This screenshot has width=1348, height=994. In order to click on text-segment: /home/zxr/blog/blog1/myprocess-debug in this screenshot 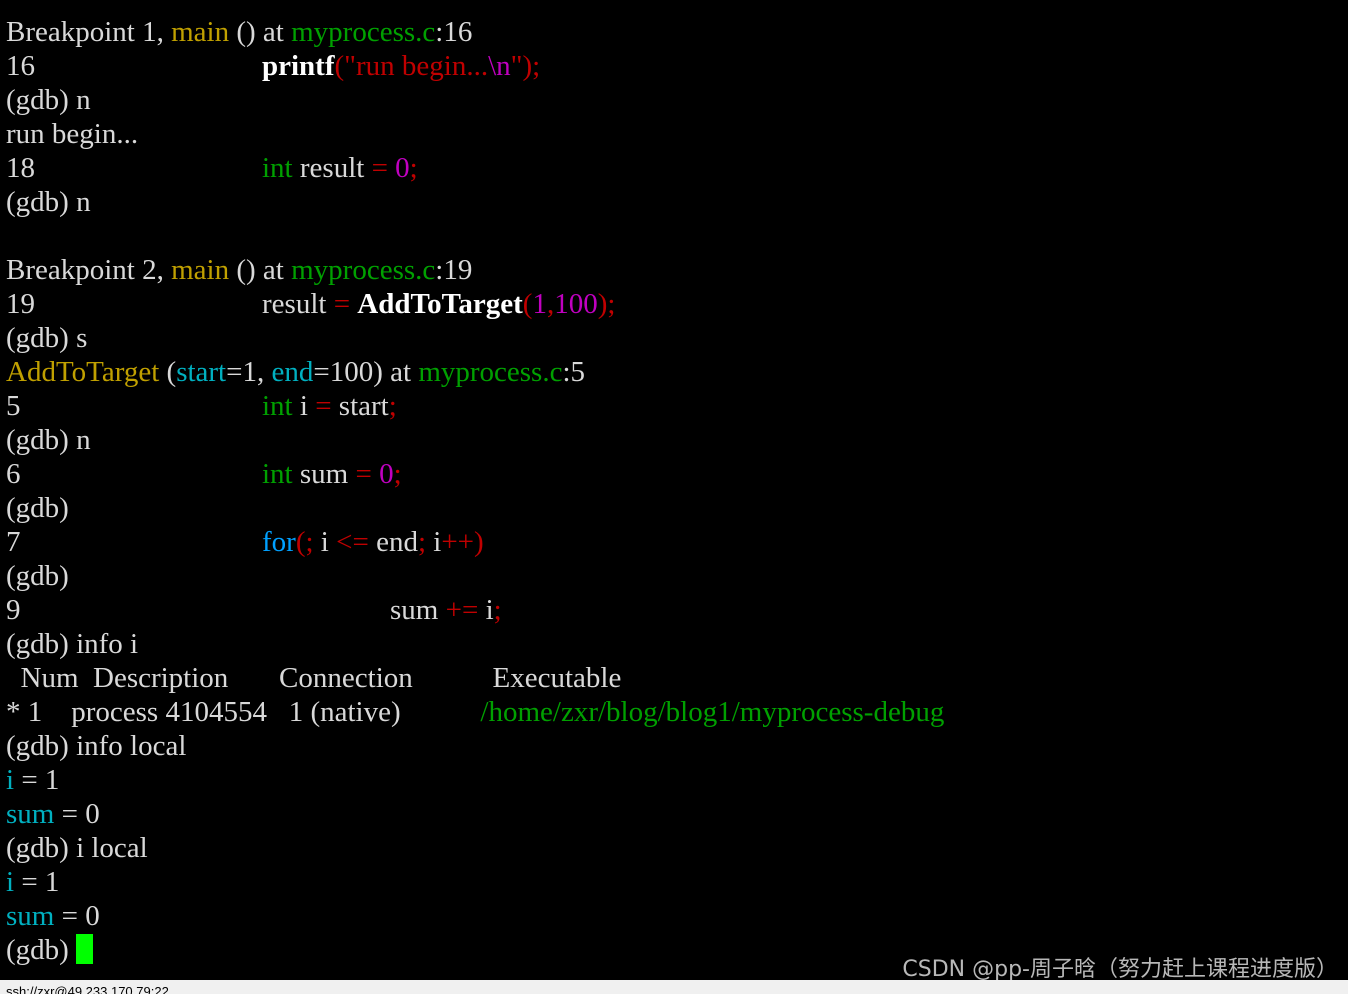, I will do `click(712, 712)`.